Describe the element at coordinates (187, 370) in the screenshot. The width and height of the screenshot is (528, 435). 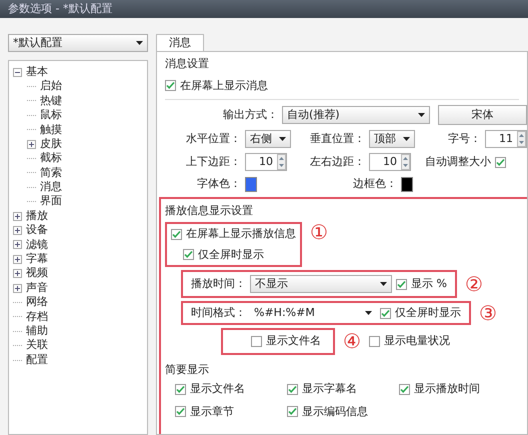
I see `section-title: 简要显示` at that location.